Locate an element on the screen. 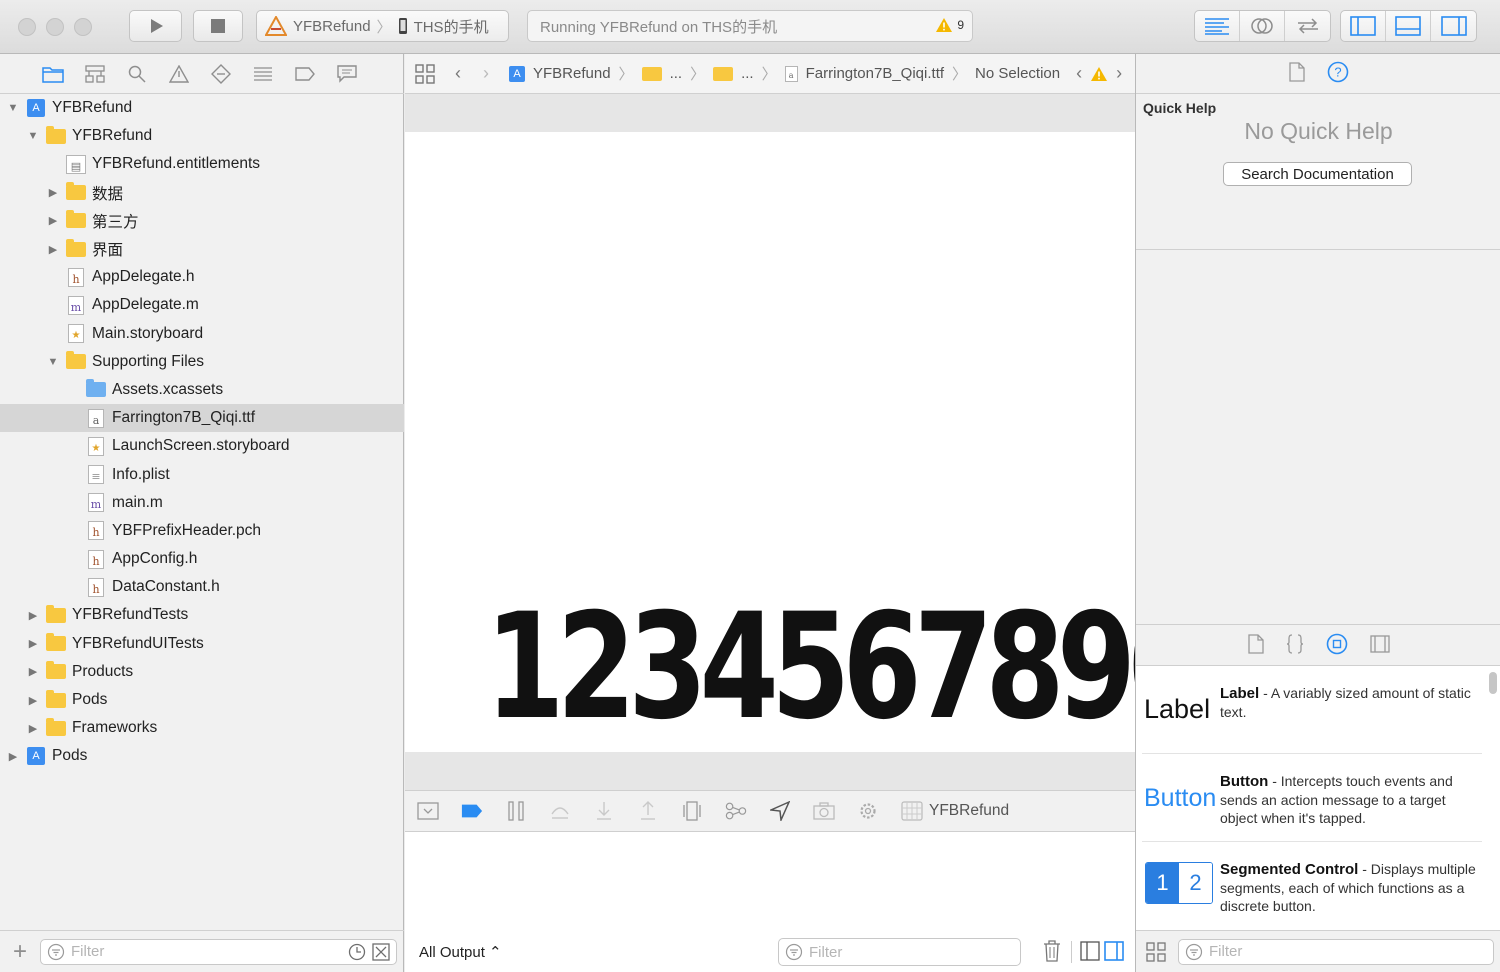 The width and height of the screenshot is (1500, 972). issue-navigator-tab is located at coordinates (179, 74).